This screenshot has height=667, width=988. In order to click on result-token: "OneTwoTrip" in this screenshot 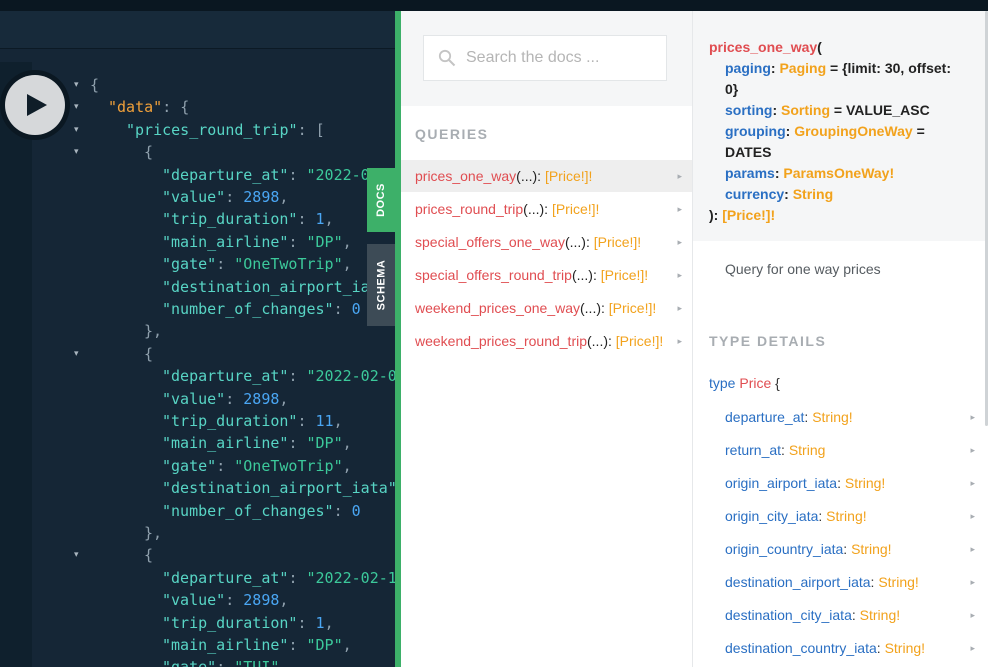, I will do `click(288, 465)`.